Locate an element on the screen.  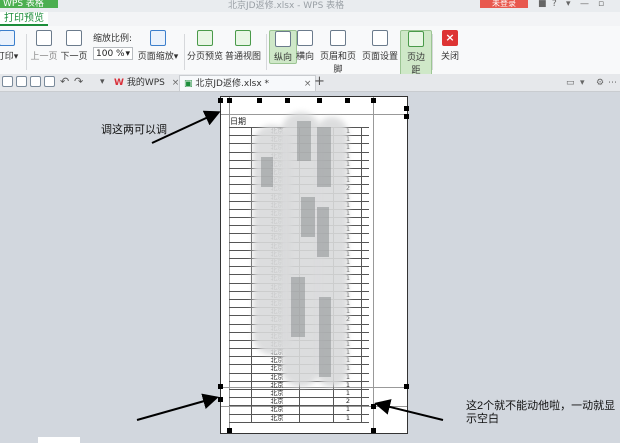
settings-icon: ▾ is located at coordinates (582, 83).